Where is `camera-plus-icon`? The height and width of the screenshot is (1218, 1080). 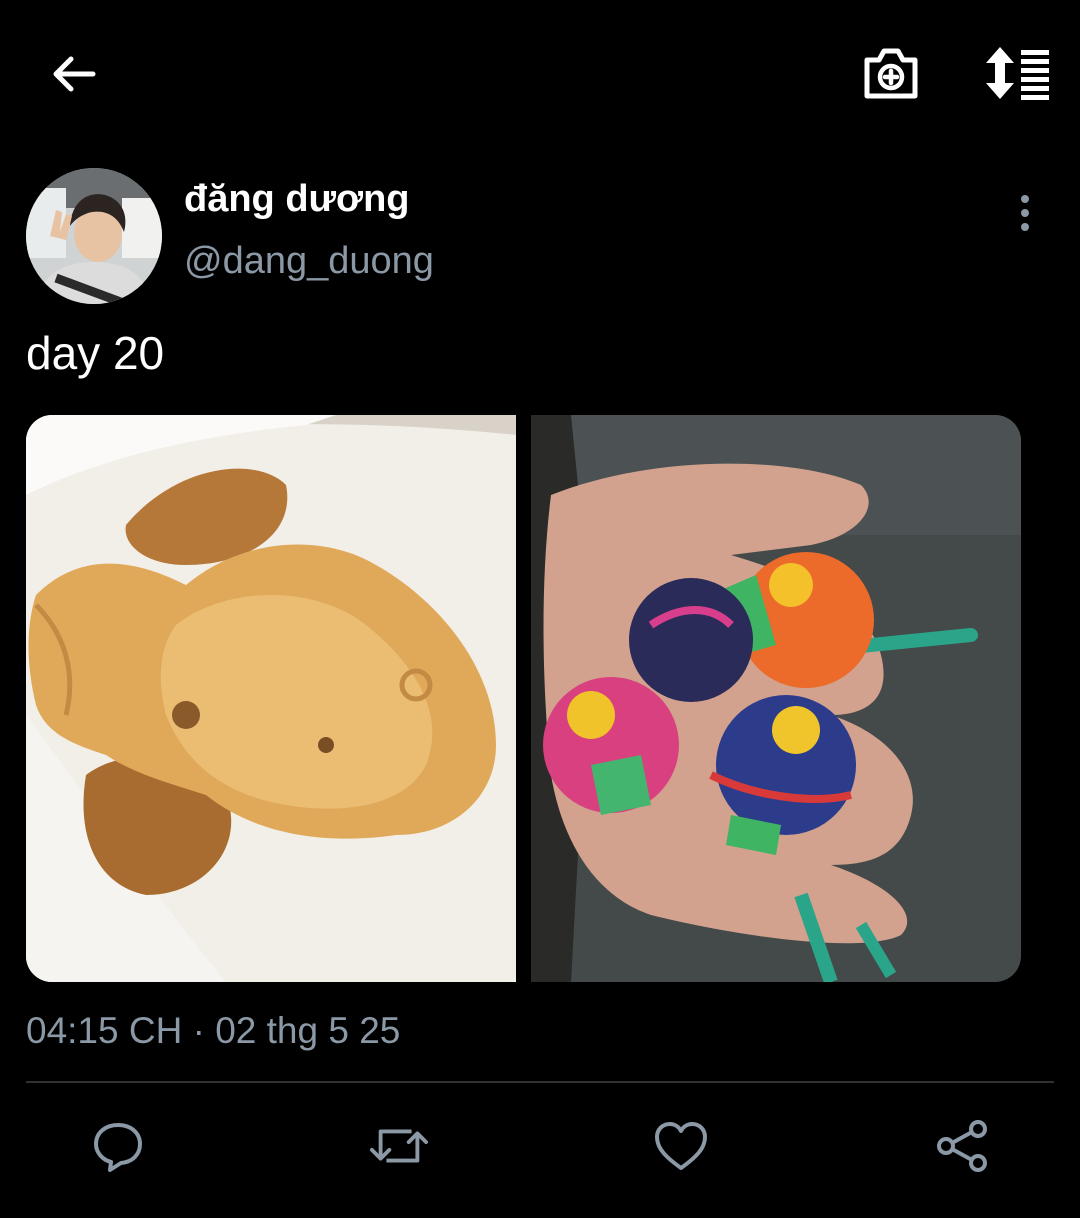 camera-plus-icon is located at coordinates (891, 73).